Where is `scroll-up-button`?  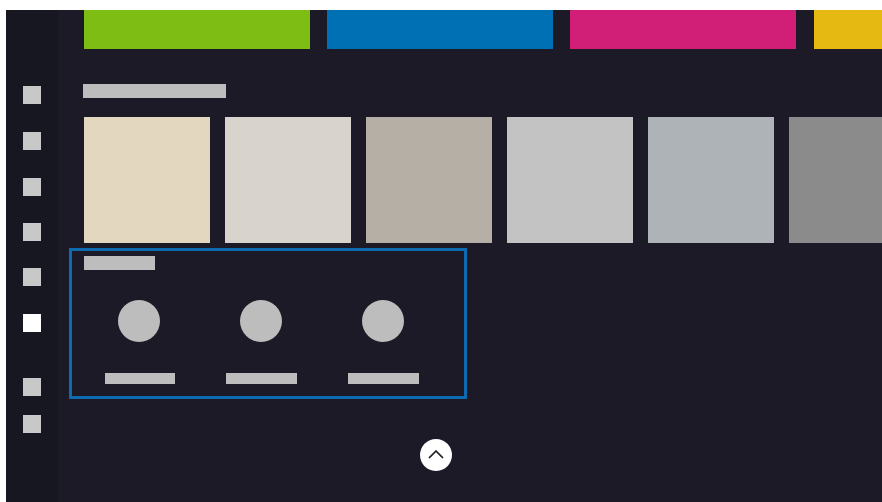 scroll-up-button is located at coordinates (436, 455).